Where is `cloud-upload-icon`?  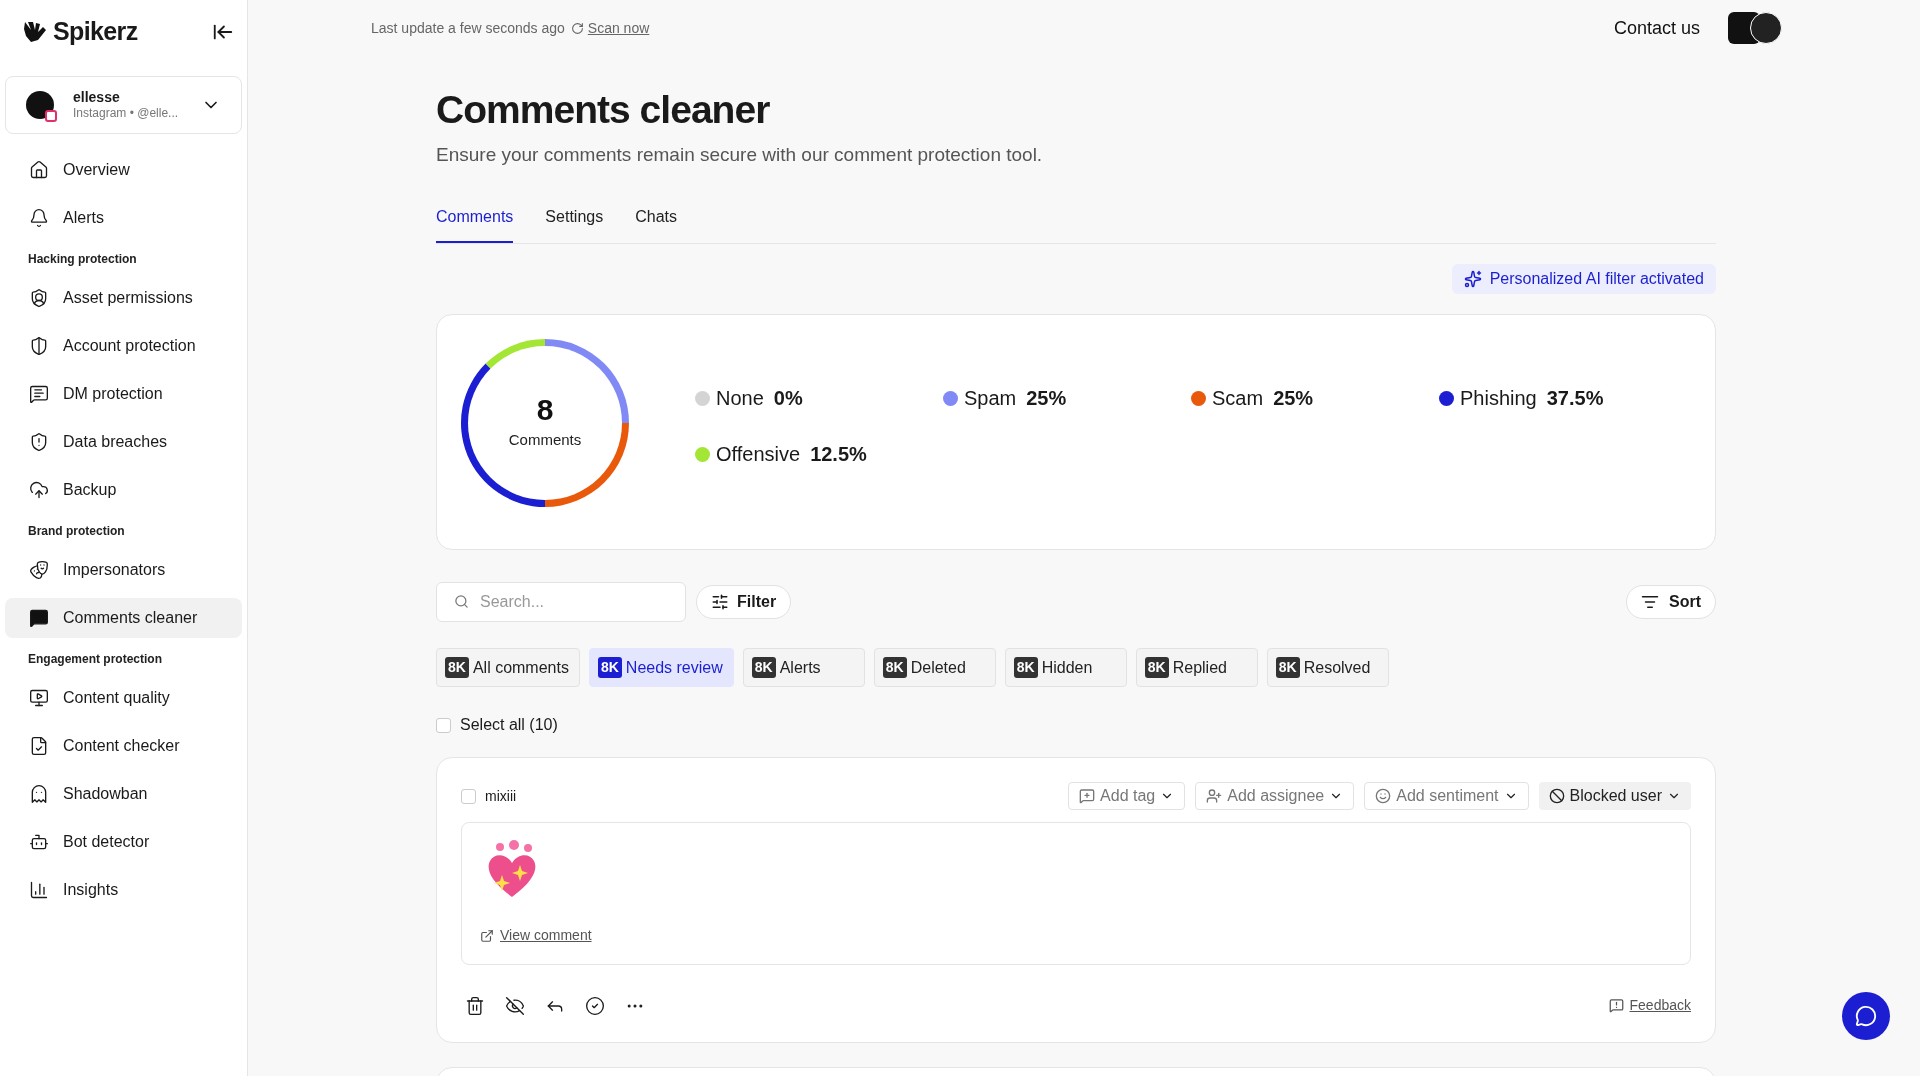 cloud-upload-icon is located at coordinates (39, 490).